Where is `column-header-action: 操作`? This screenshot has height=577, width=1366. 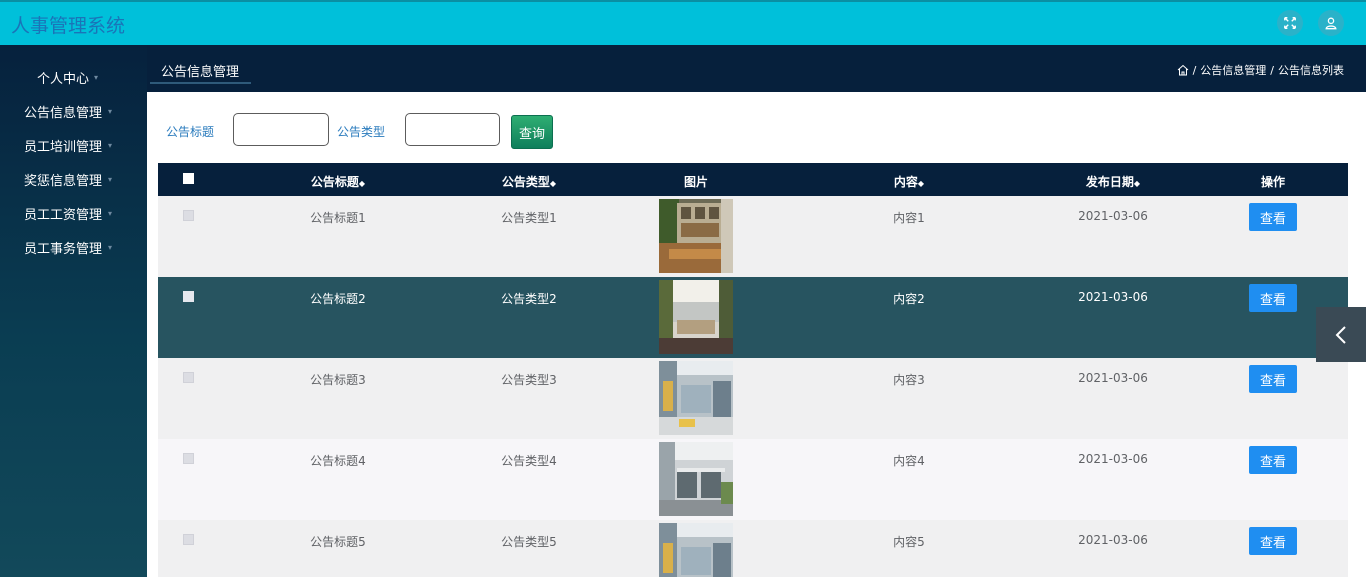
column-header-action: 操作 is located at coordinates (1273, 182).